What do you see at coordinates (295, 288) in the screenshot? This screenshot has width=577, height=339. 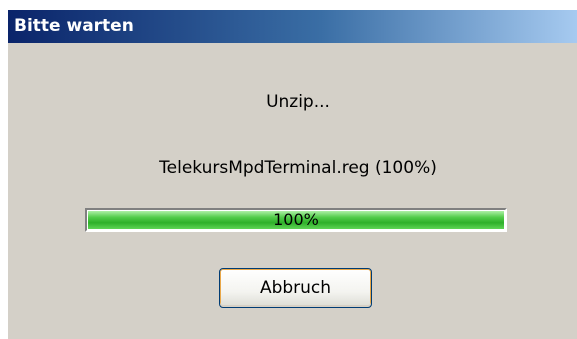 I see `cancel-button: Abbruch` at bounding box center [295, 288].